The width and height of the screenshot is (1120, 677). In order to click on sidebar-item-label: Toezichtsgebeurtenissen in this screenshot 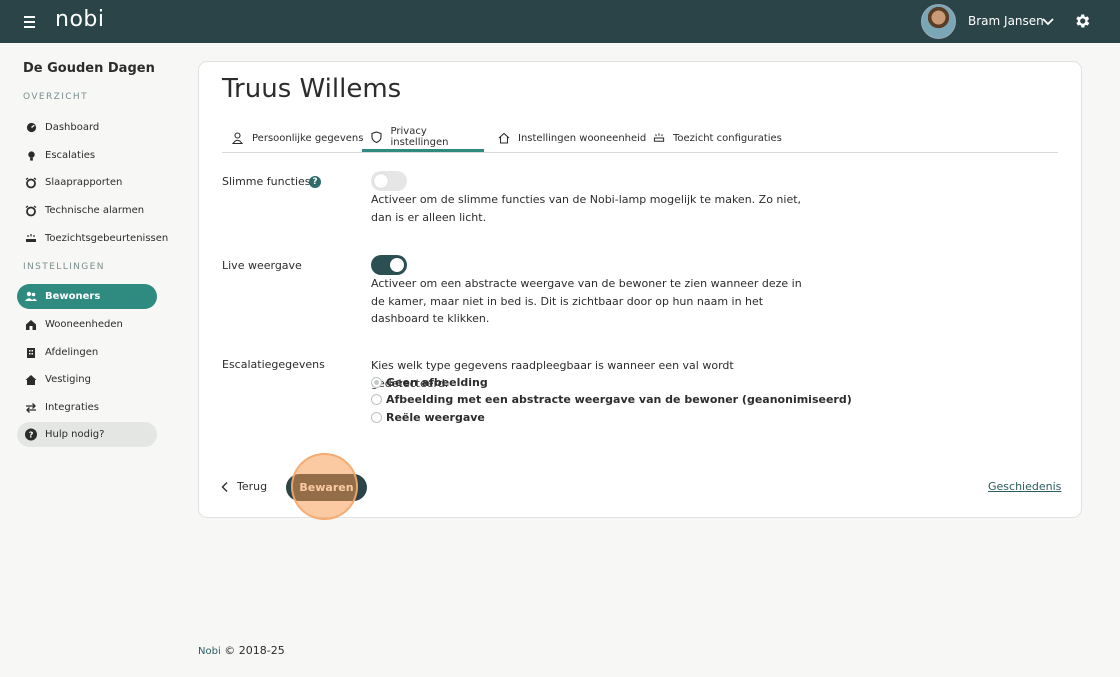, I will do `click(107, 238)`.